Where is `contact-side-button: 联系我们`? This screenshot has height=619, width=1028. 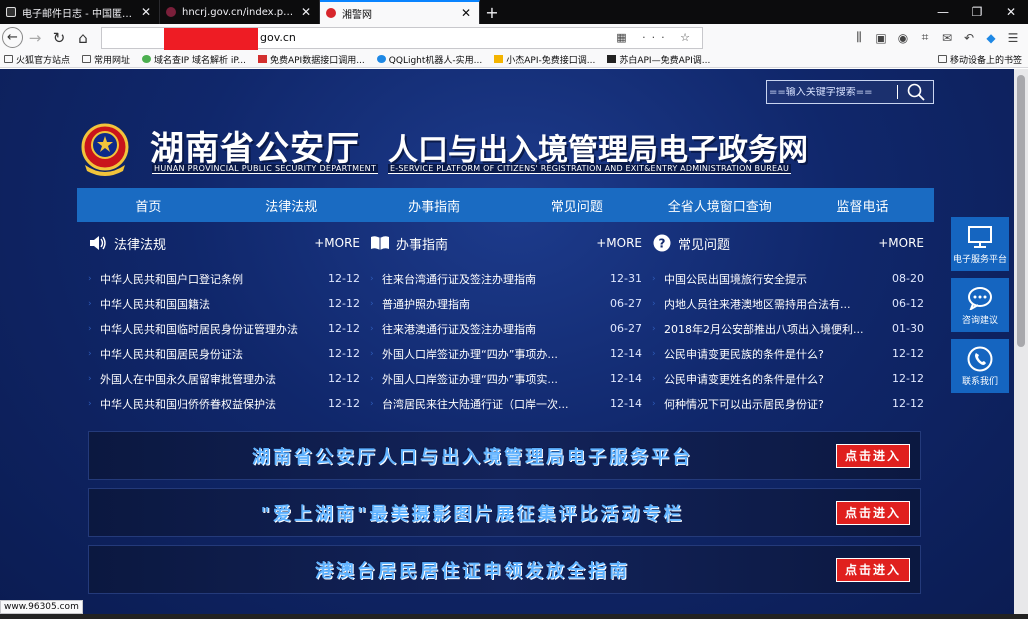 contact-side-button: 联系我们 is located at coordinates (980, 366).